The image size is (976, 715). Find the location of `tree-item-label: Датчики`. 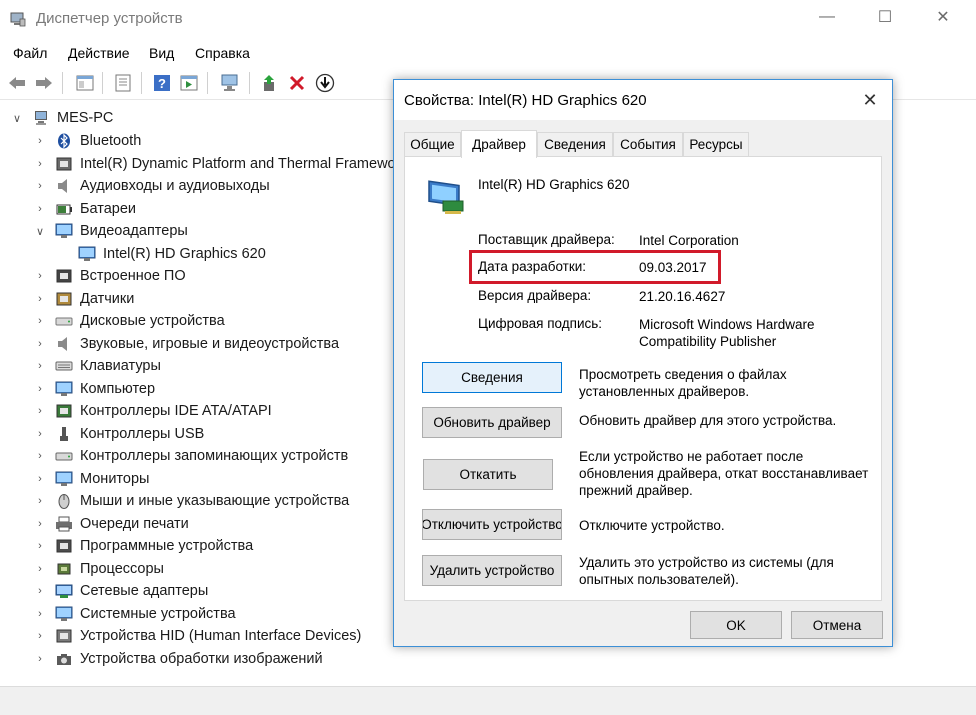

tree-item-label: Датчики is located at coordinates (107, 298).